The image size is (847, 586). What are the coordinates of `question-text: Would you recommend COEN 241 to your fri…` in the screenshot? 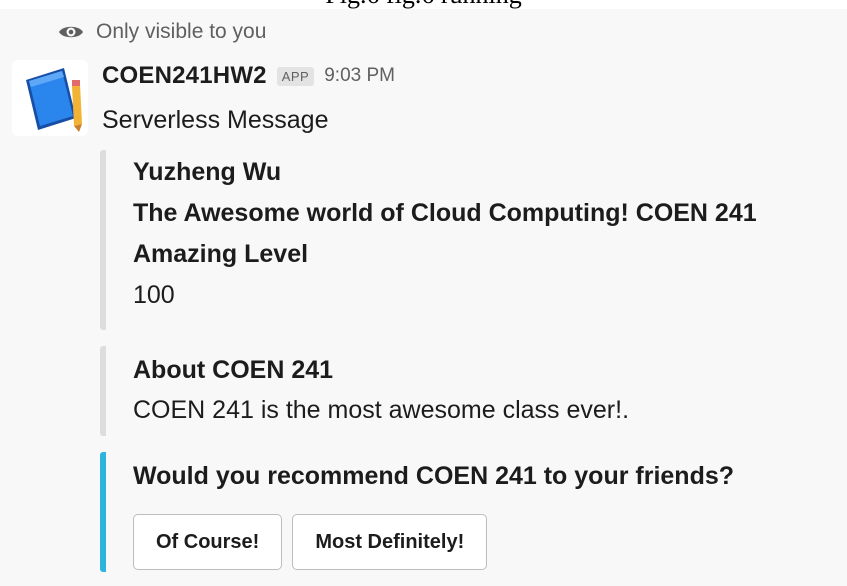 It's located at (434, 476).